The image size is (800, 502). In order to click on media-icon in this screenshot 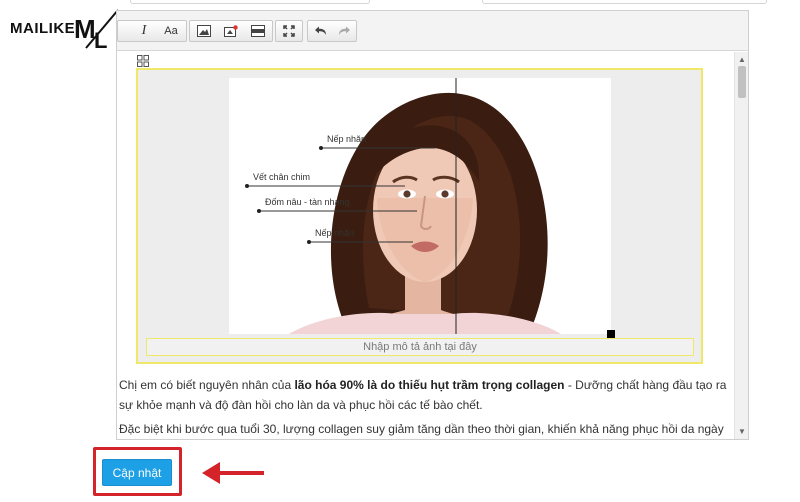, I will do `click(230, 31)`.